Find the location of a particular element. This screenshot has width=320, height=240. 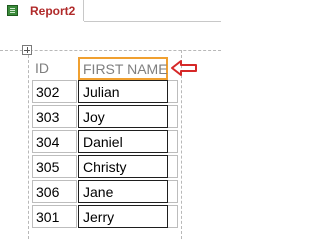

header-first-name: FIRST NAME is located at coordinates (123, 68).